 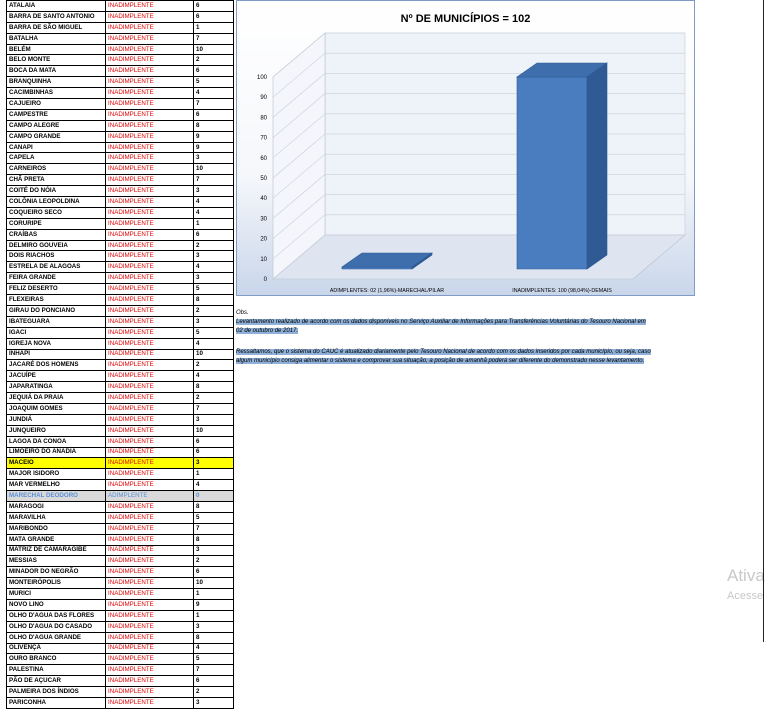 I want to click on municipality-cell: JUNQUEIRO, so click(x=56, y=430).